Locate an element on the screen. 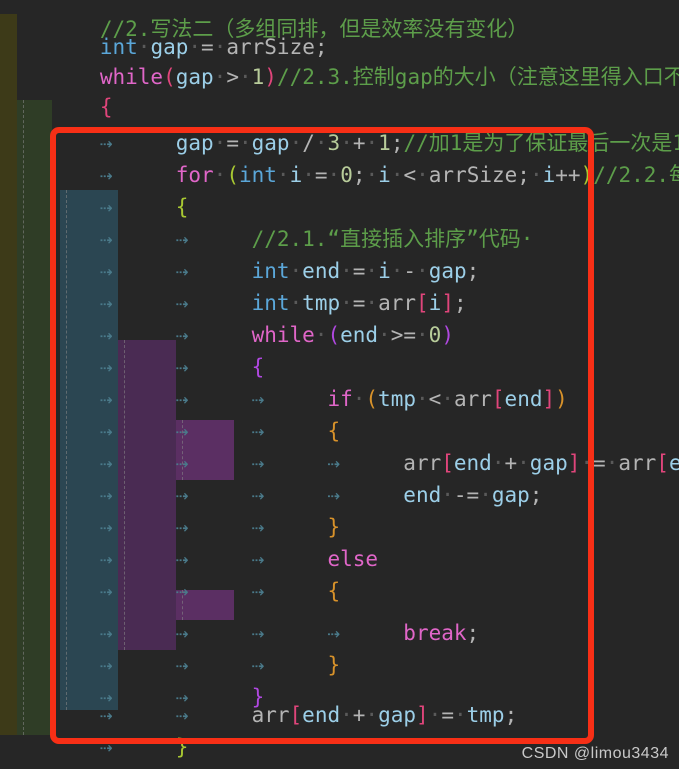  code-line-12: ⇢ ⇢ { is located at coordinates (144, 350).